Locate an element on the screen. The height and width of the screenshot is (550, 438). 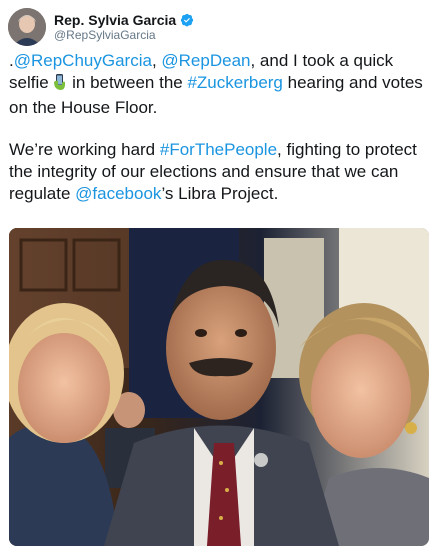
verified-badge-icon is located at coordinates (187, 19).